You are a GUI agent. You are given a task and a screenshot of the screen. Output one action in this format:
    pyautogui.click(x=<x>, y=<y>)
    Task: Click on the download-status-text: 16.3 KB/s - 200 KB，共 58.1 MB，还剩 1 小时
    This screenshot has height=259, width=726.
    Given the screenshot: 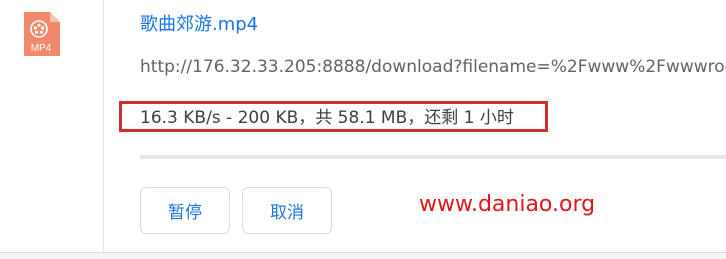 What is the action you would take?
    pyautogui.click(x=327, y=118)
    